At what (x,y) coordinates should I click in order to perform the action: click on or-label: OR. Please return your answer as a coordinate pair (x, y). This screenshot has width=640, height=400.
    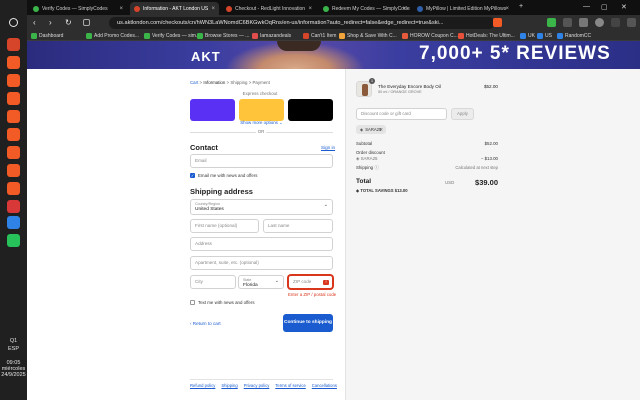
    Looking at the image, I should click on (261, 131).